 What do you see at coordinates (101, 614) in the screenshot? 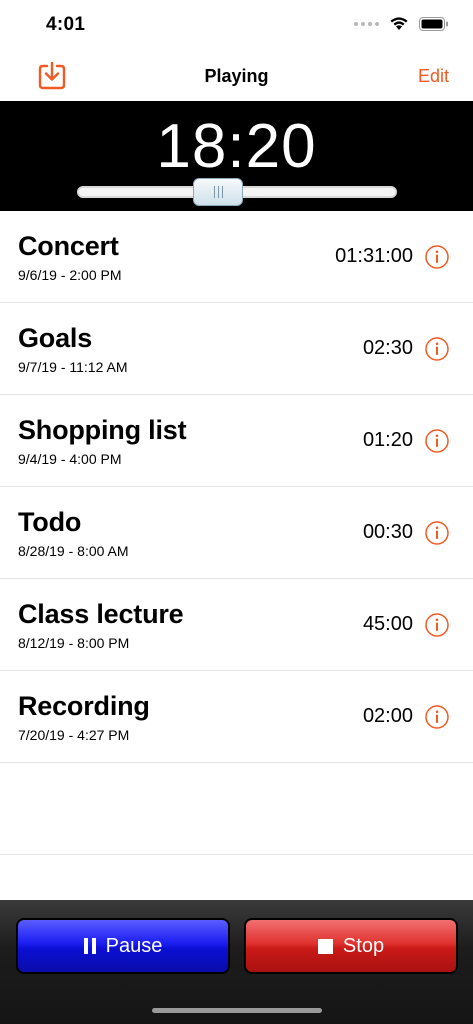
I see `recording-title: Class lecture` at bounding box center [101, 614].